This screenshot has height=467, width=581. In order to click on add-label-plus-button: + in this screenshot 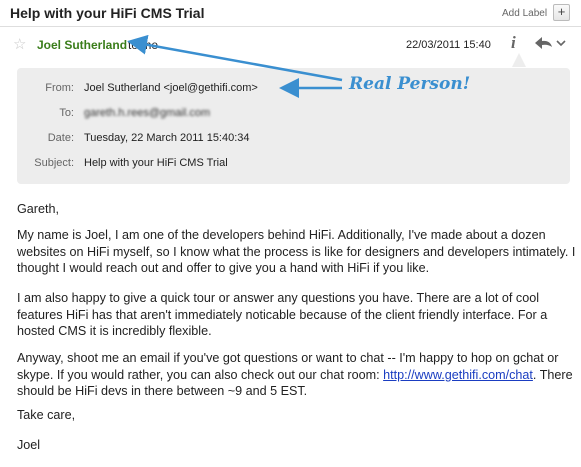, I will do `click(561, 12)`.